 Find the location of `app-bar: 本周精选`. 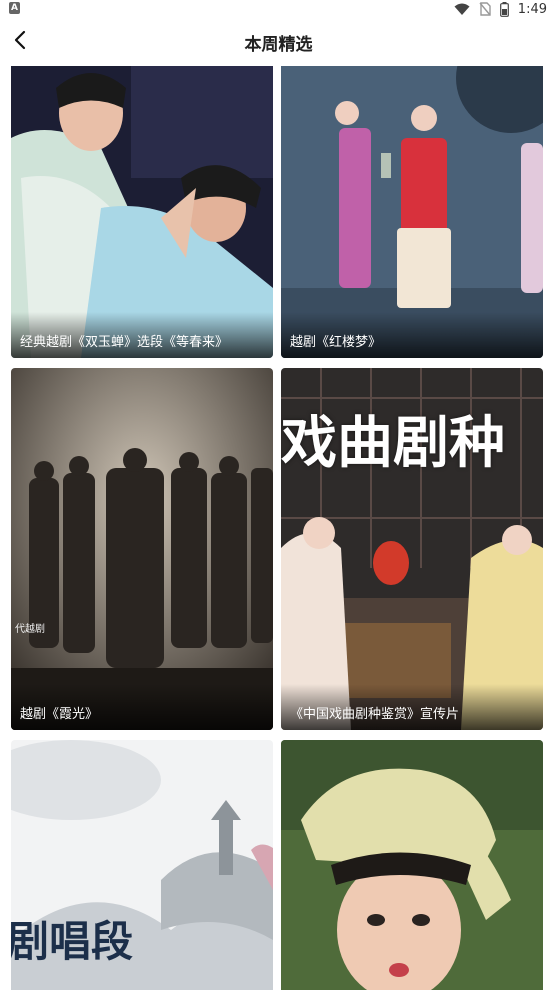

app-bar: 本周精选 is located at coordinates (278, 42).